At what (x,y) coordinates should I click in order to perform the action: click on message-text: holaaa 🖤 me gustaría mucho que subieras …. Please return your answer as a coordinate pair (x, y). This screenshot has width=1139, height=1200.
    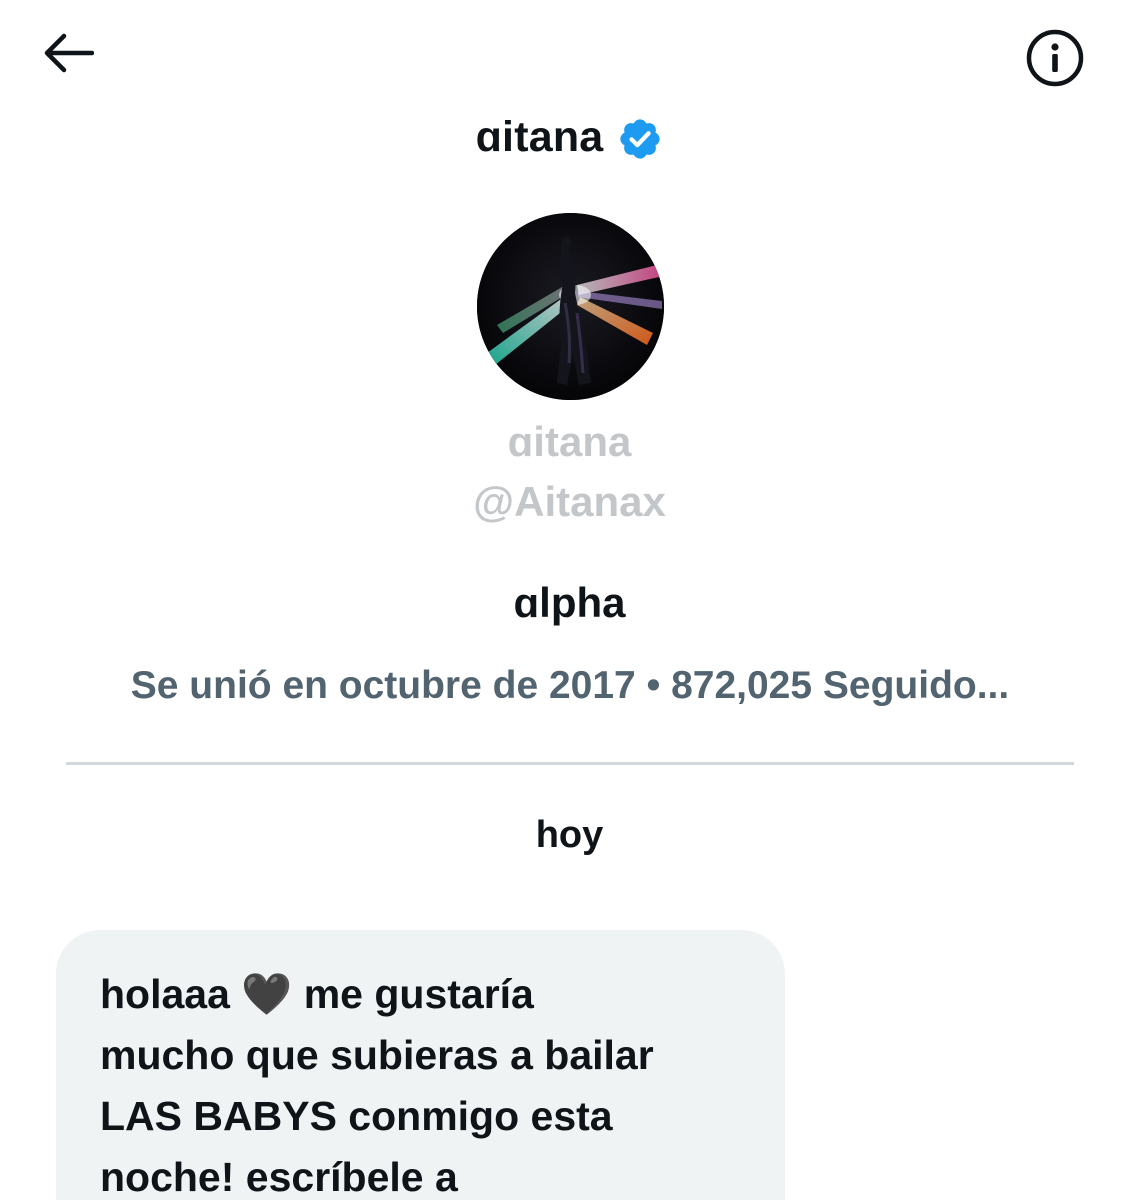
    Looking at the image, I should click on (377, 1085).